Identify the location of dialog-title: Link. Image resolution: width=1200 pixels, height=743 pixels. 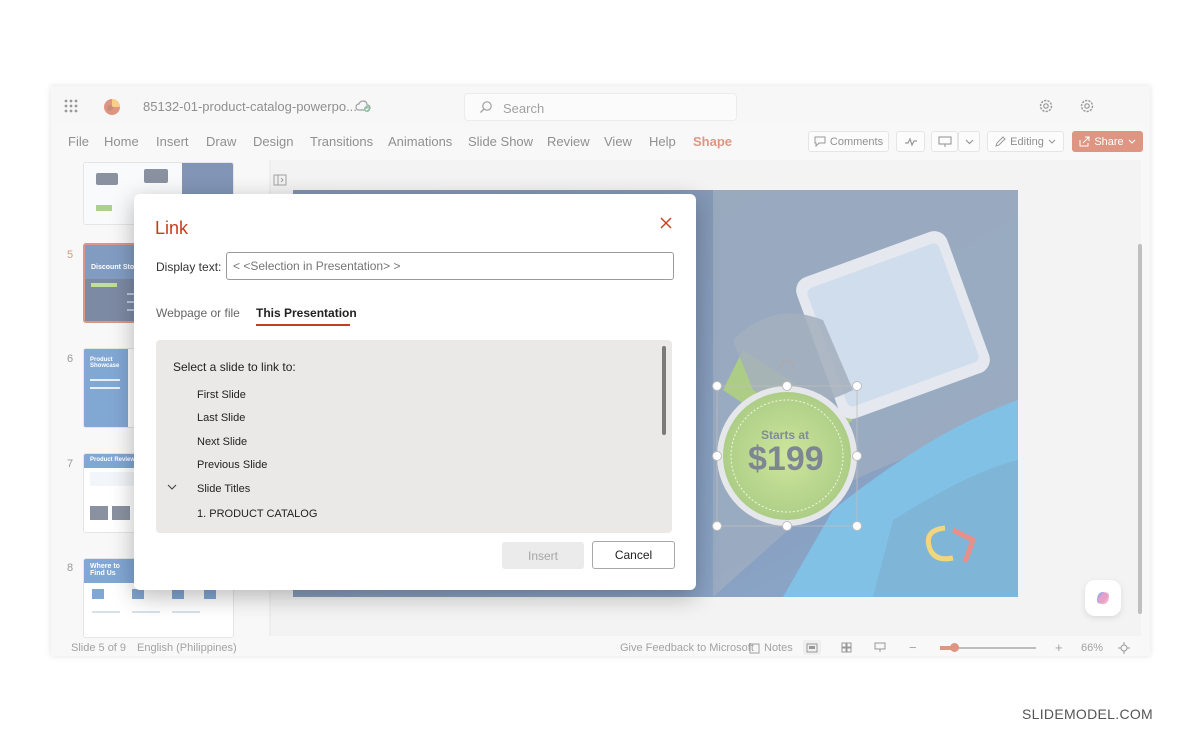
(172, 228).